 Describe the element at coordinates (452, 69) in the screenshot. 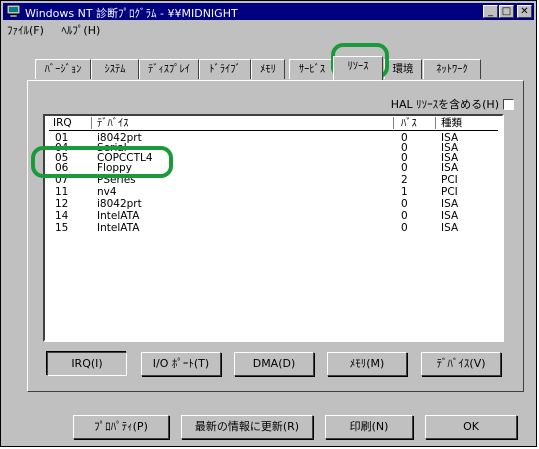

I see `tab-network: ﾈｯﾄﾜｰｸ` at that location.